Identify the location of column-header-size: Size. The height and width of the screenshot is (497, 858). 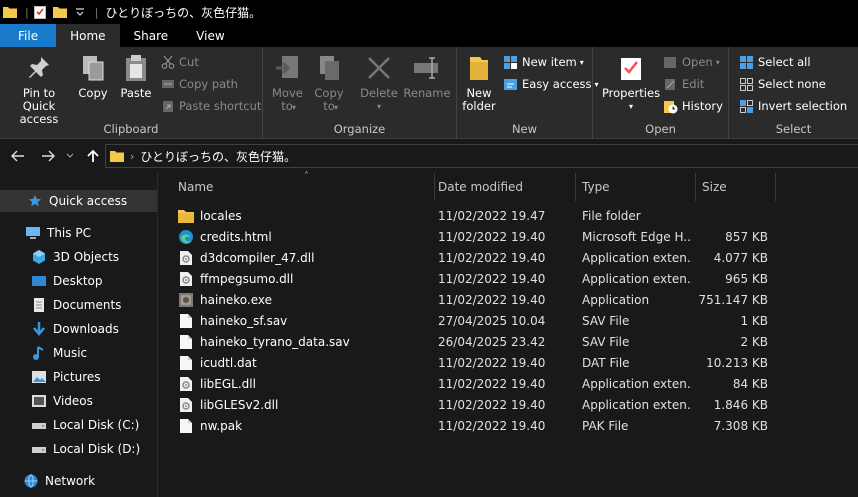
(734, 187).